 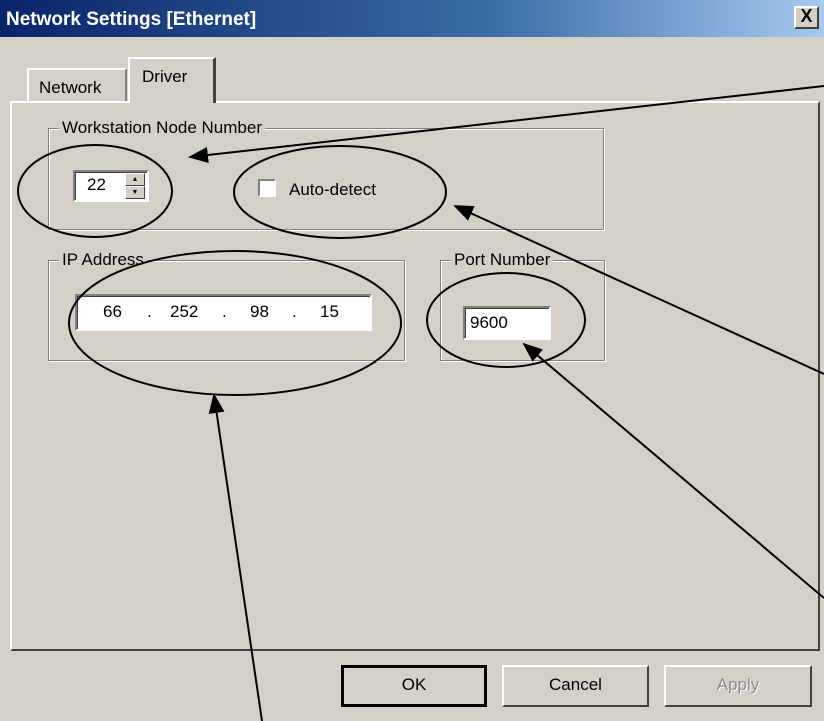 What do you see at coordinates (103, 260) in the screenshot?
I see `ip-address-label: IP Address` at bounding box center [103, 260].